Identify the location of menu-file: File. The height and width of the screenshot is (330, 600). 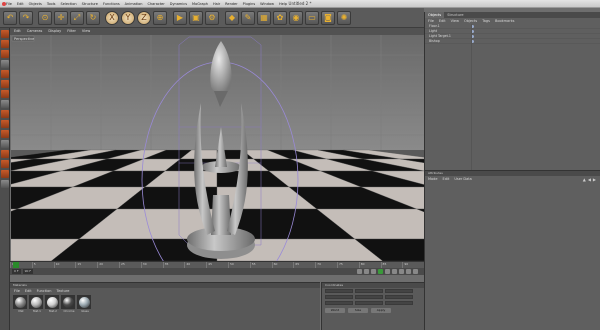
(9, 4).